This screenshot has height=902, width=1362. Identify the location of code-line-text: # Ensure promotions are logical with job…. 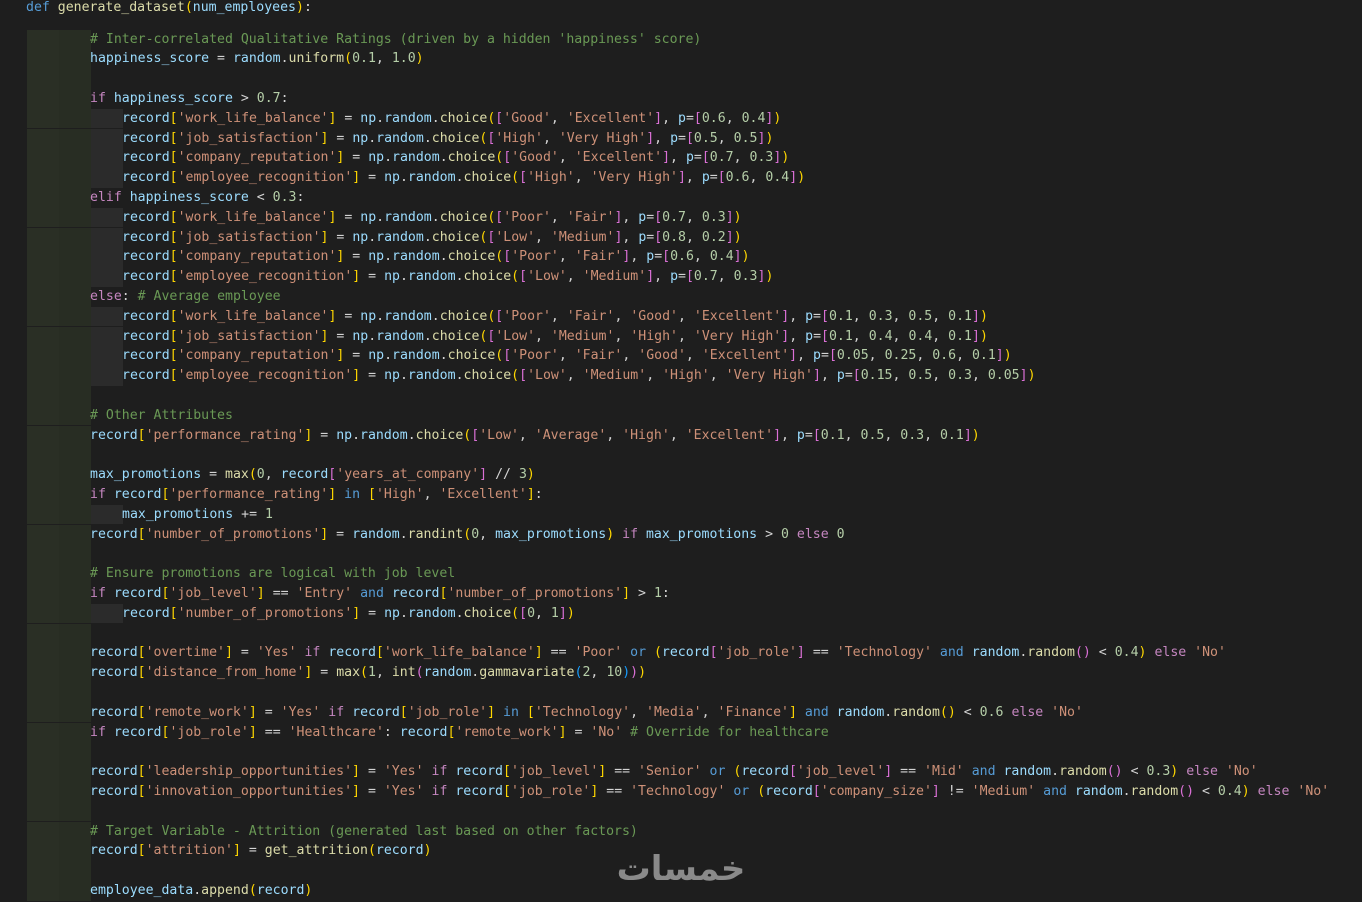
(273, 574).